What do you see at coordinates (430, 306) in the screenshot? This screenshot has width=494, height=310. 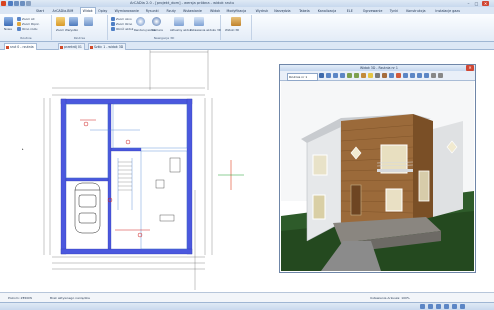 I see `snap-toggle-icon` at bounding box center [430, 306].